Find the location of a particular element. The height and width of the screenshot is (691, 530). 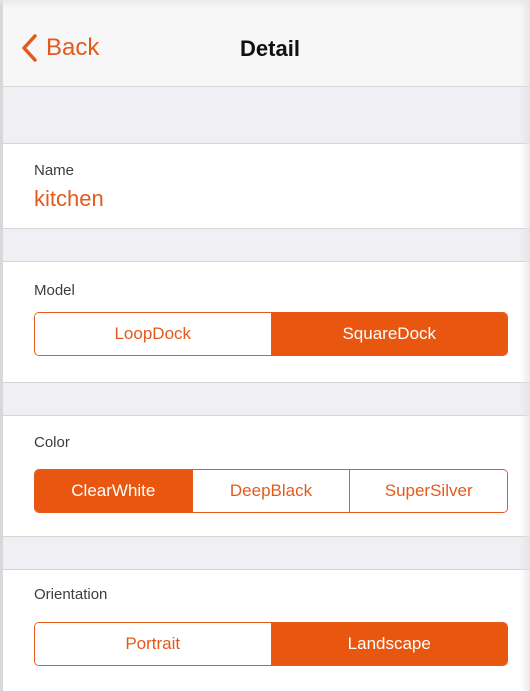

orientation-segmented-control: Portrait Landscape is located at coordinates (271, 644).